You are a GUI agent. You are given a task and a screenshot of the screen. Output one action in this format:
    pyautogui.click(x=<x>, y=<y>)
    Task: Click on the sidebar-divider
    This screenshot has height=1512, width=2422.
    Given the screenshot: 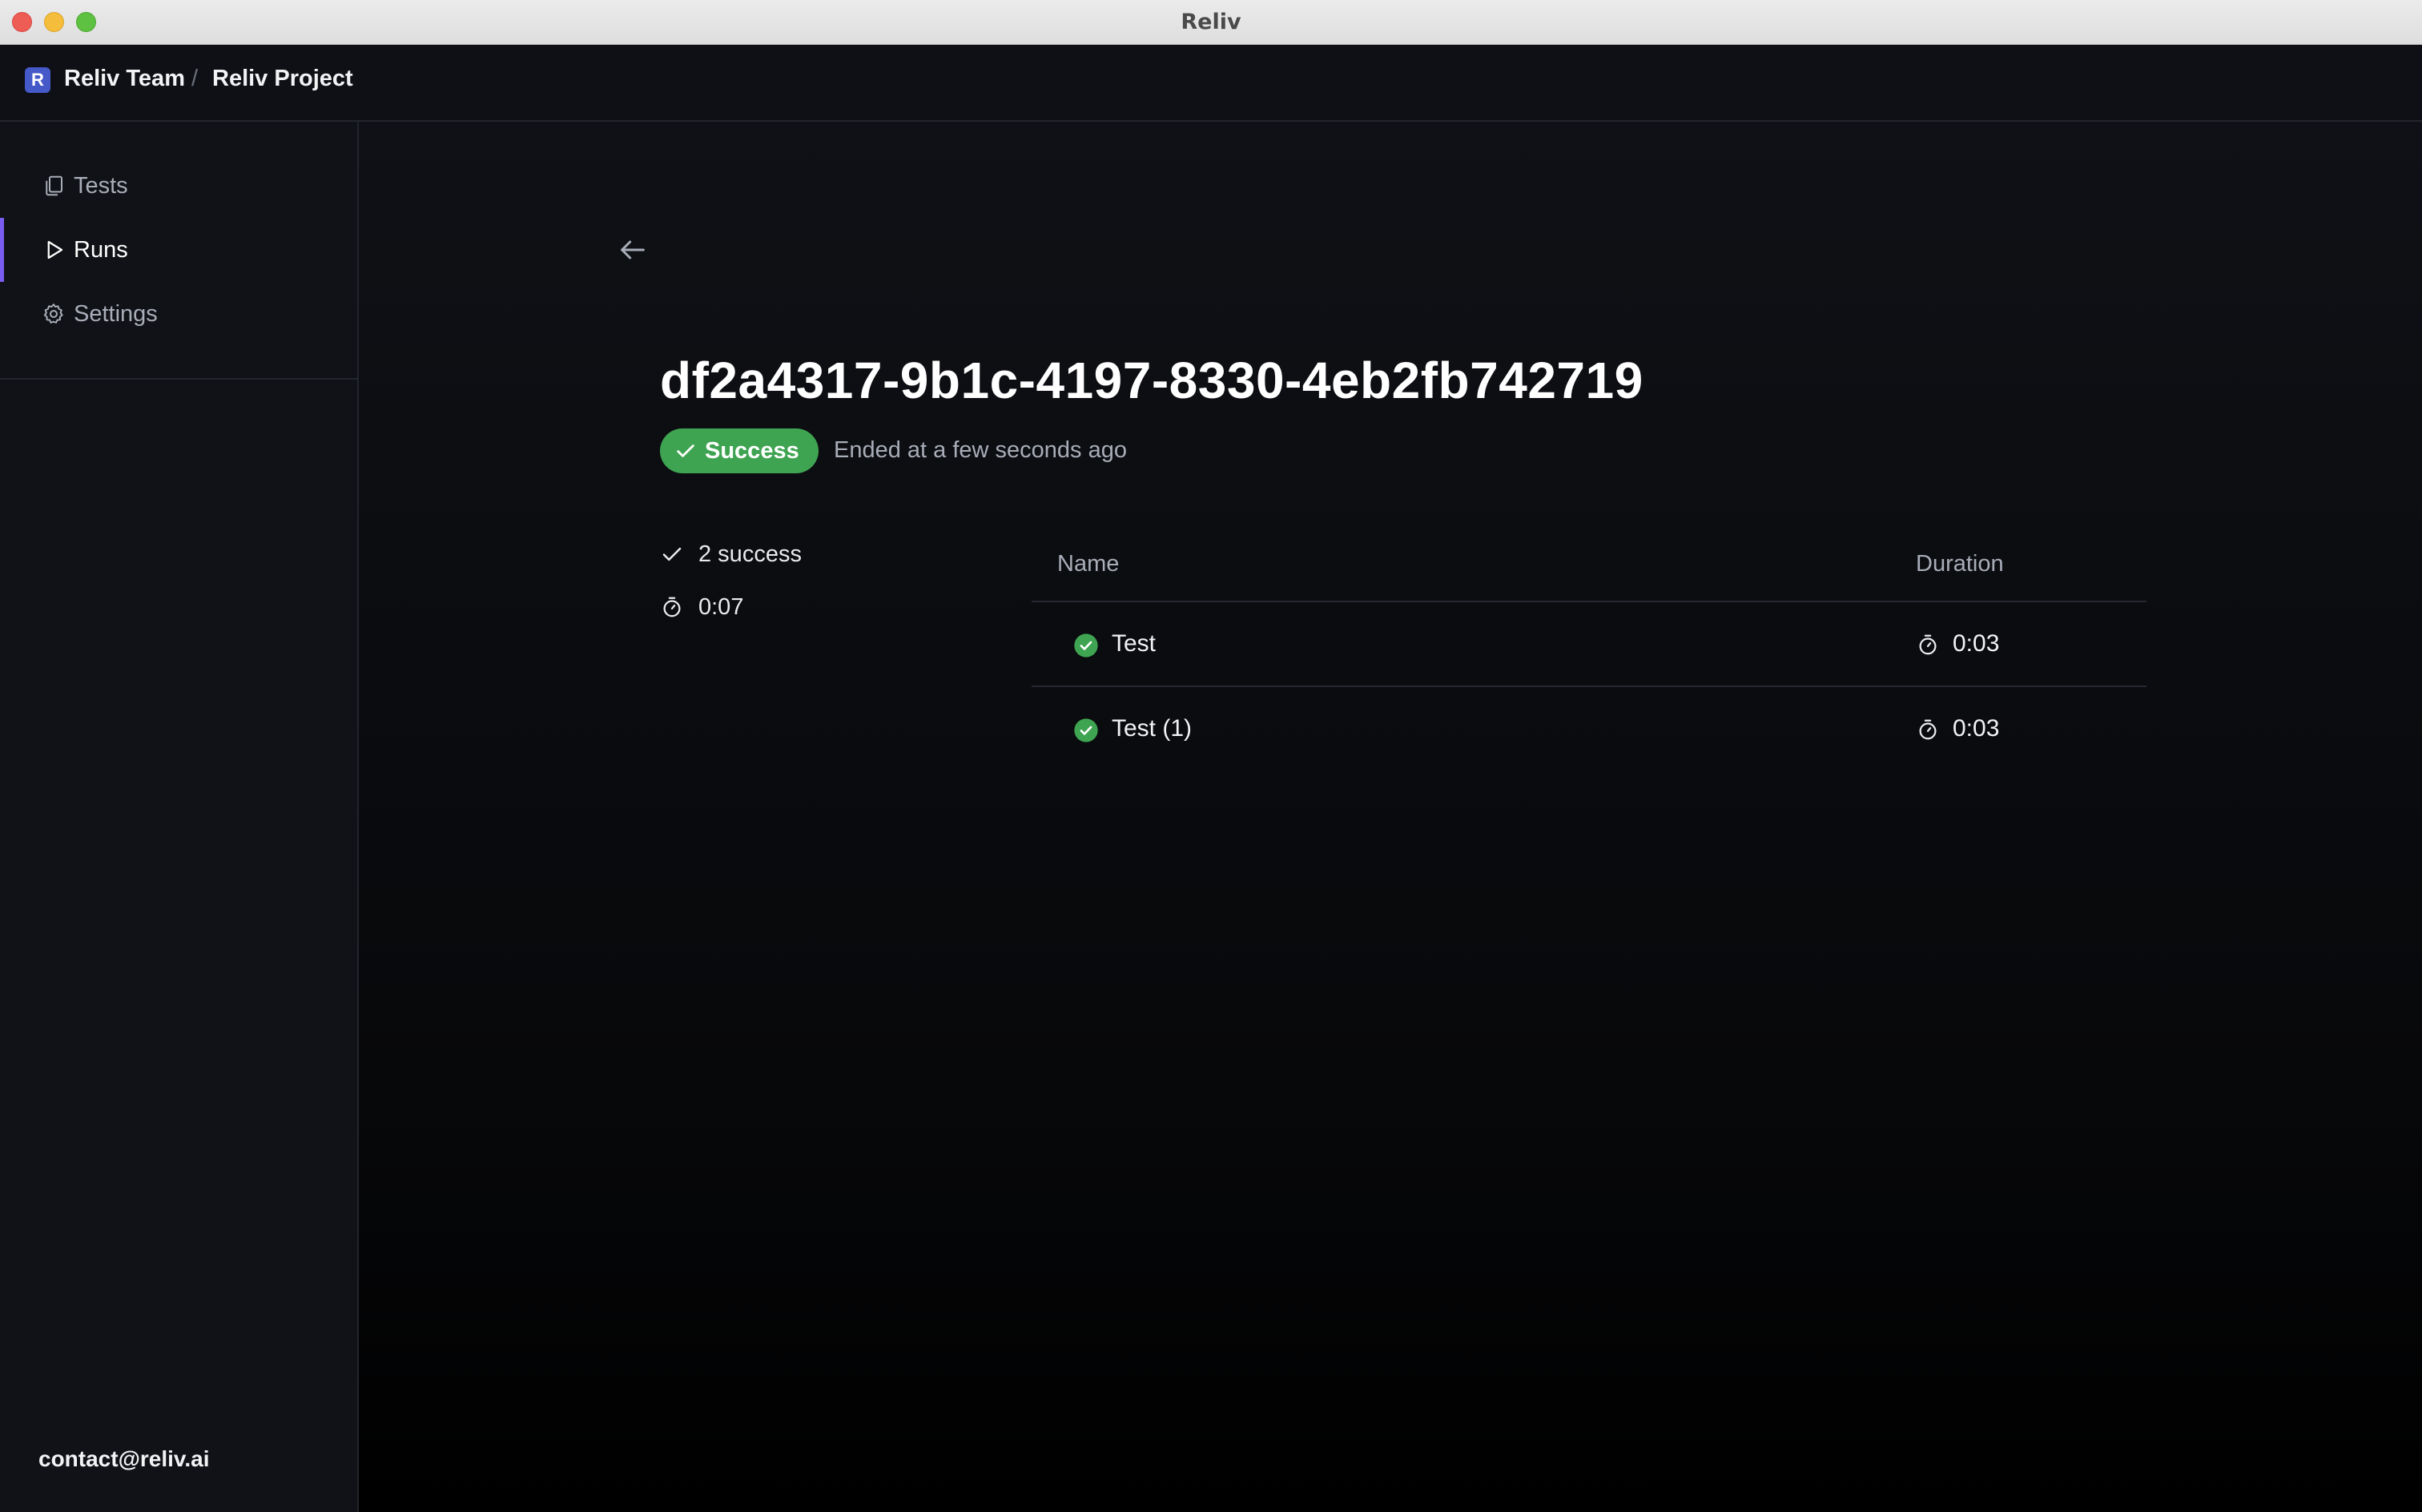 What is the action you would take?
    pyautogui.click(x=178, y=379)
    